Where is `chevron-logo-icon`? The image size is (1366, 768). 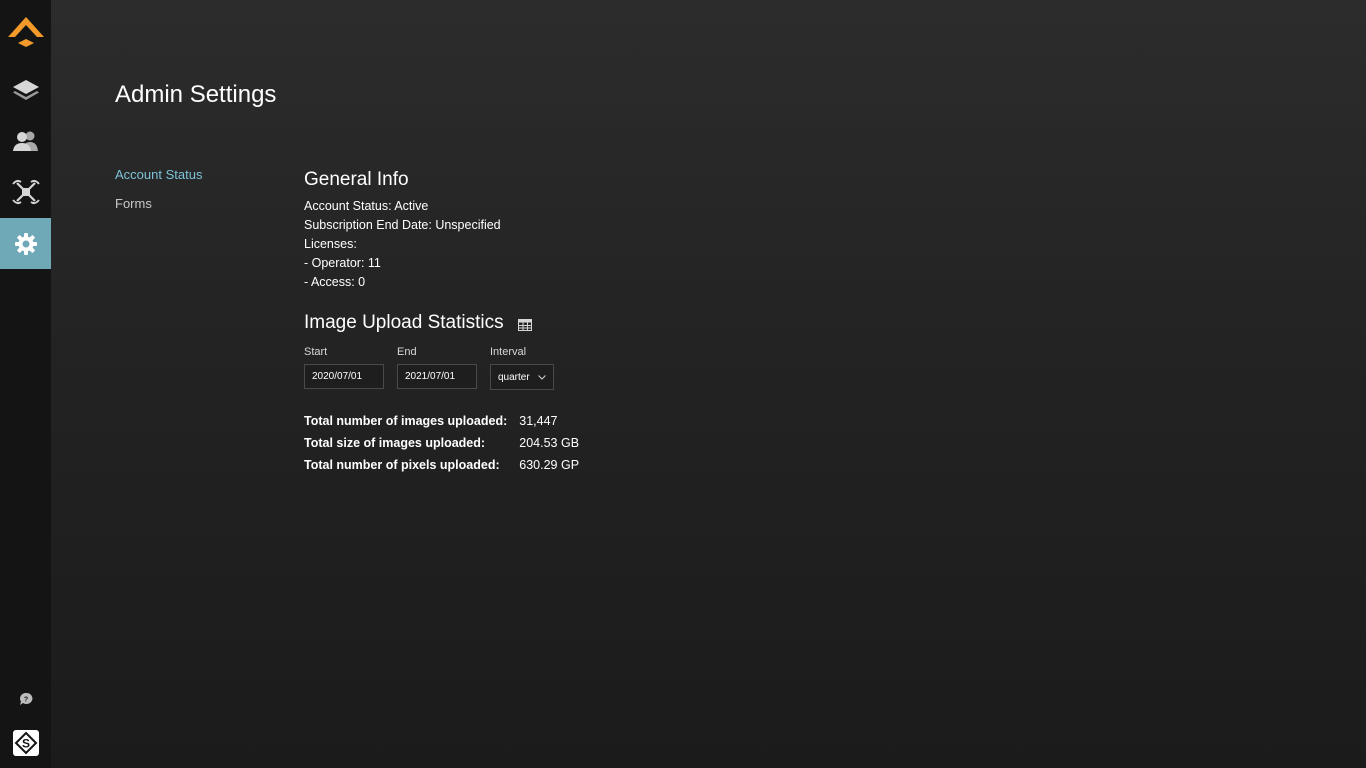 chevron-logo-icon is located at coordinates (25, 31).